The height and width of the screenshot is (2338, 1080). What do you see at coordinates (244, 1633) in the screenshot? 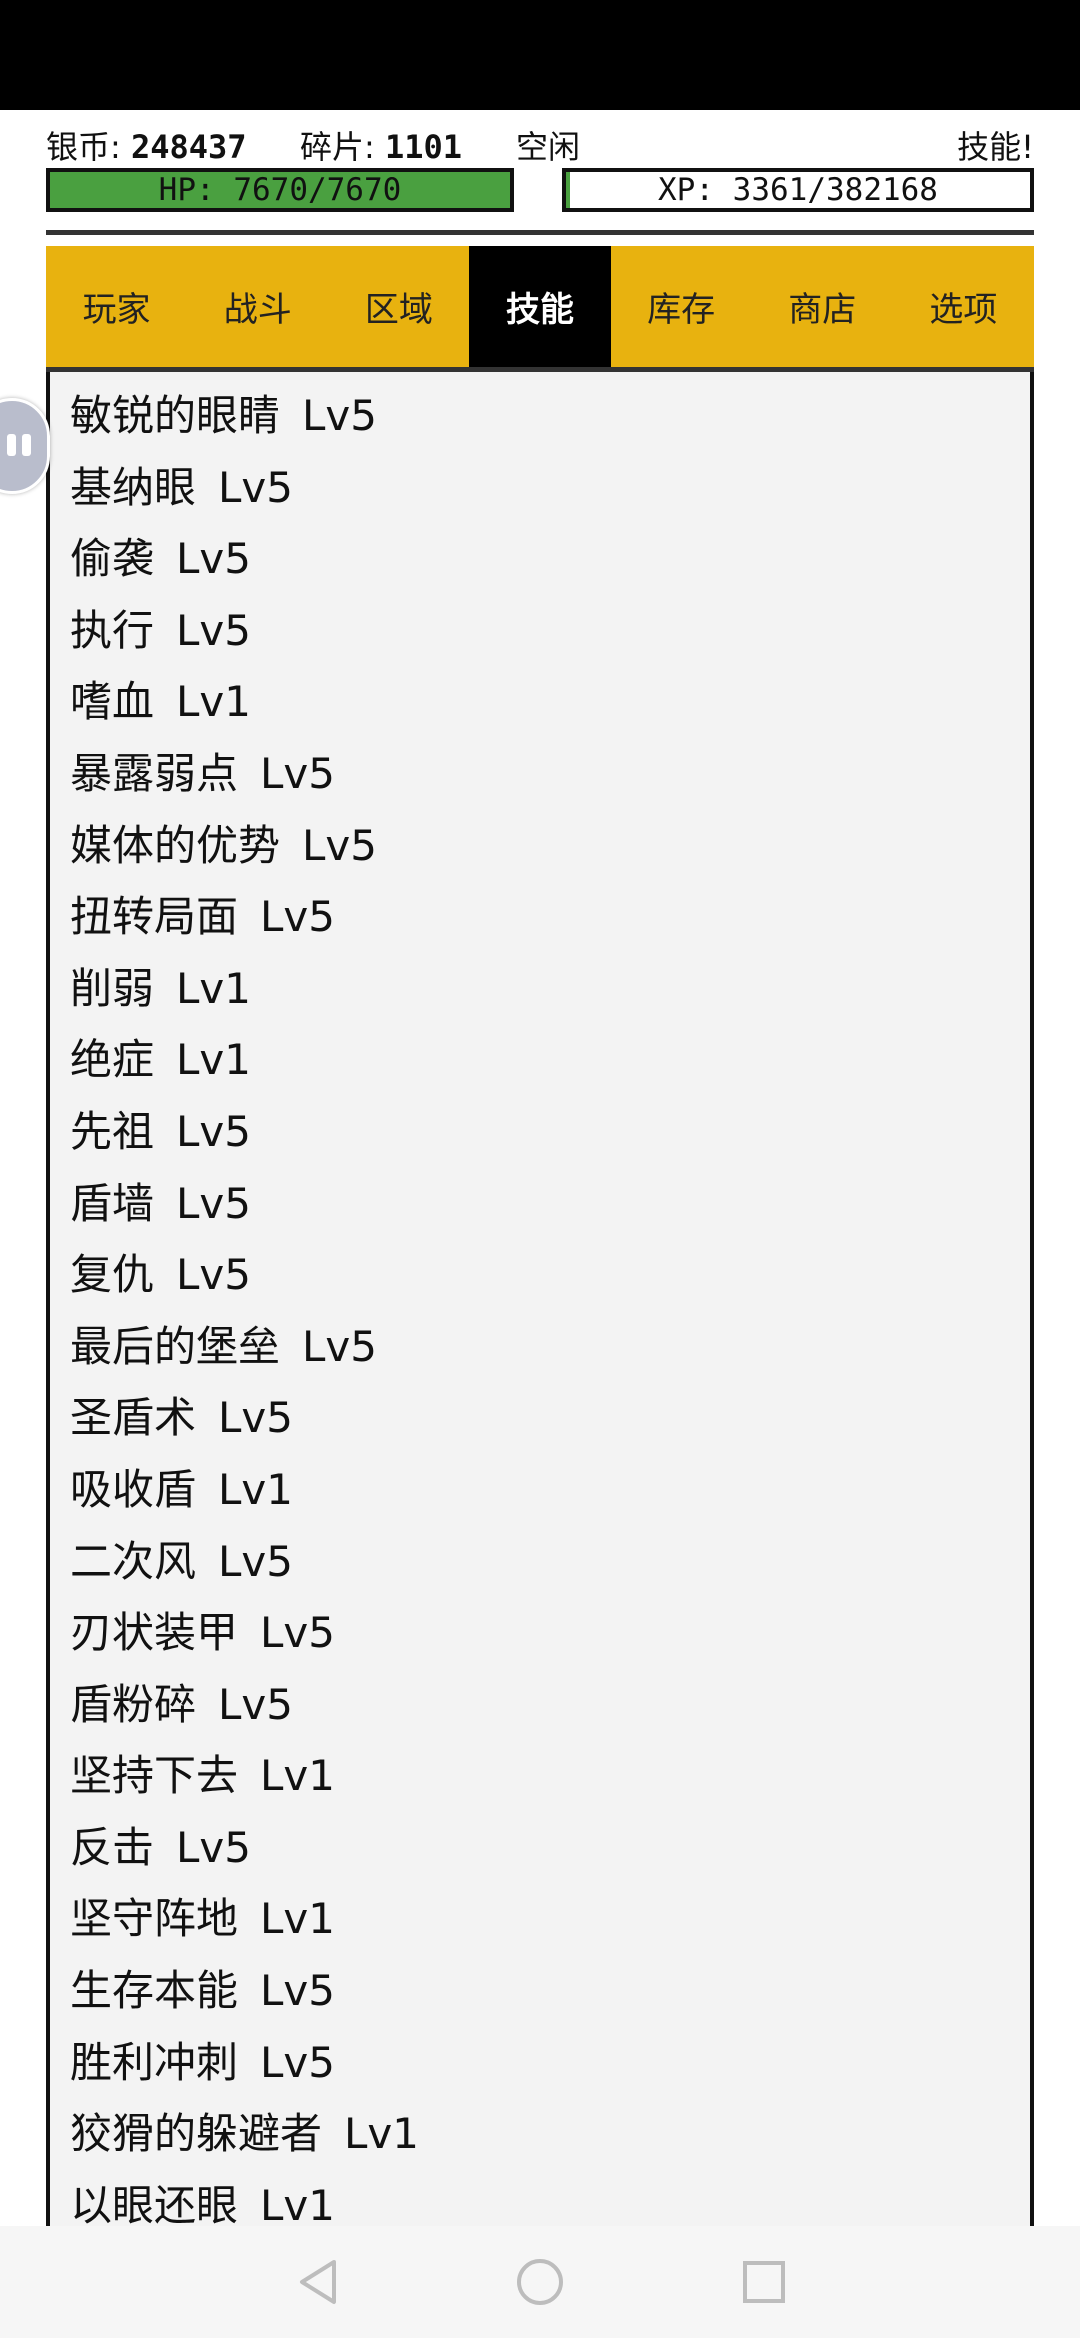
I see `skill-item: 刃状装甲 Lv5` at bounding box center [244, 1633].